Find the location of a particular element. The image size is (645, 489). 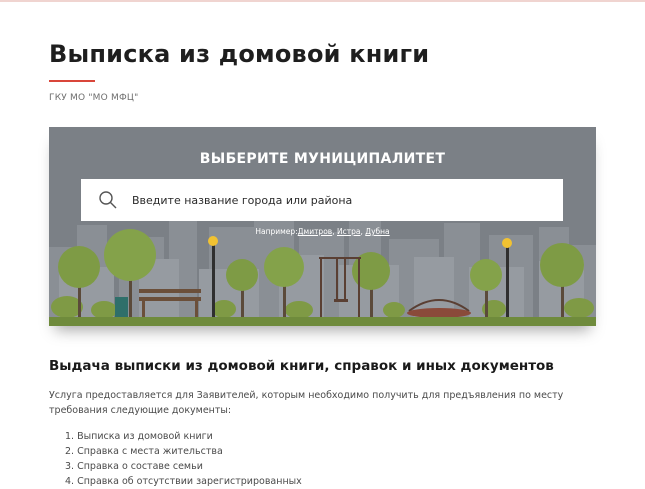

banner-title: ВЫБЕРИТЕ МУНИЦИПАЛИТЕТ is located at coordinates (322, 159).